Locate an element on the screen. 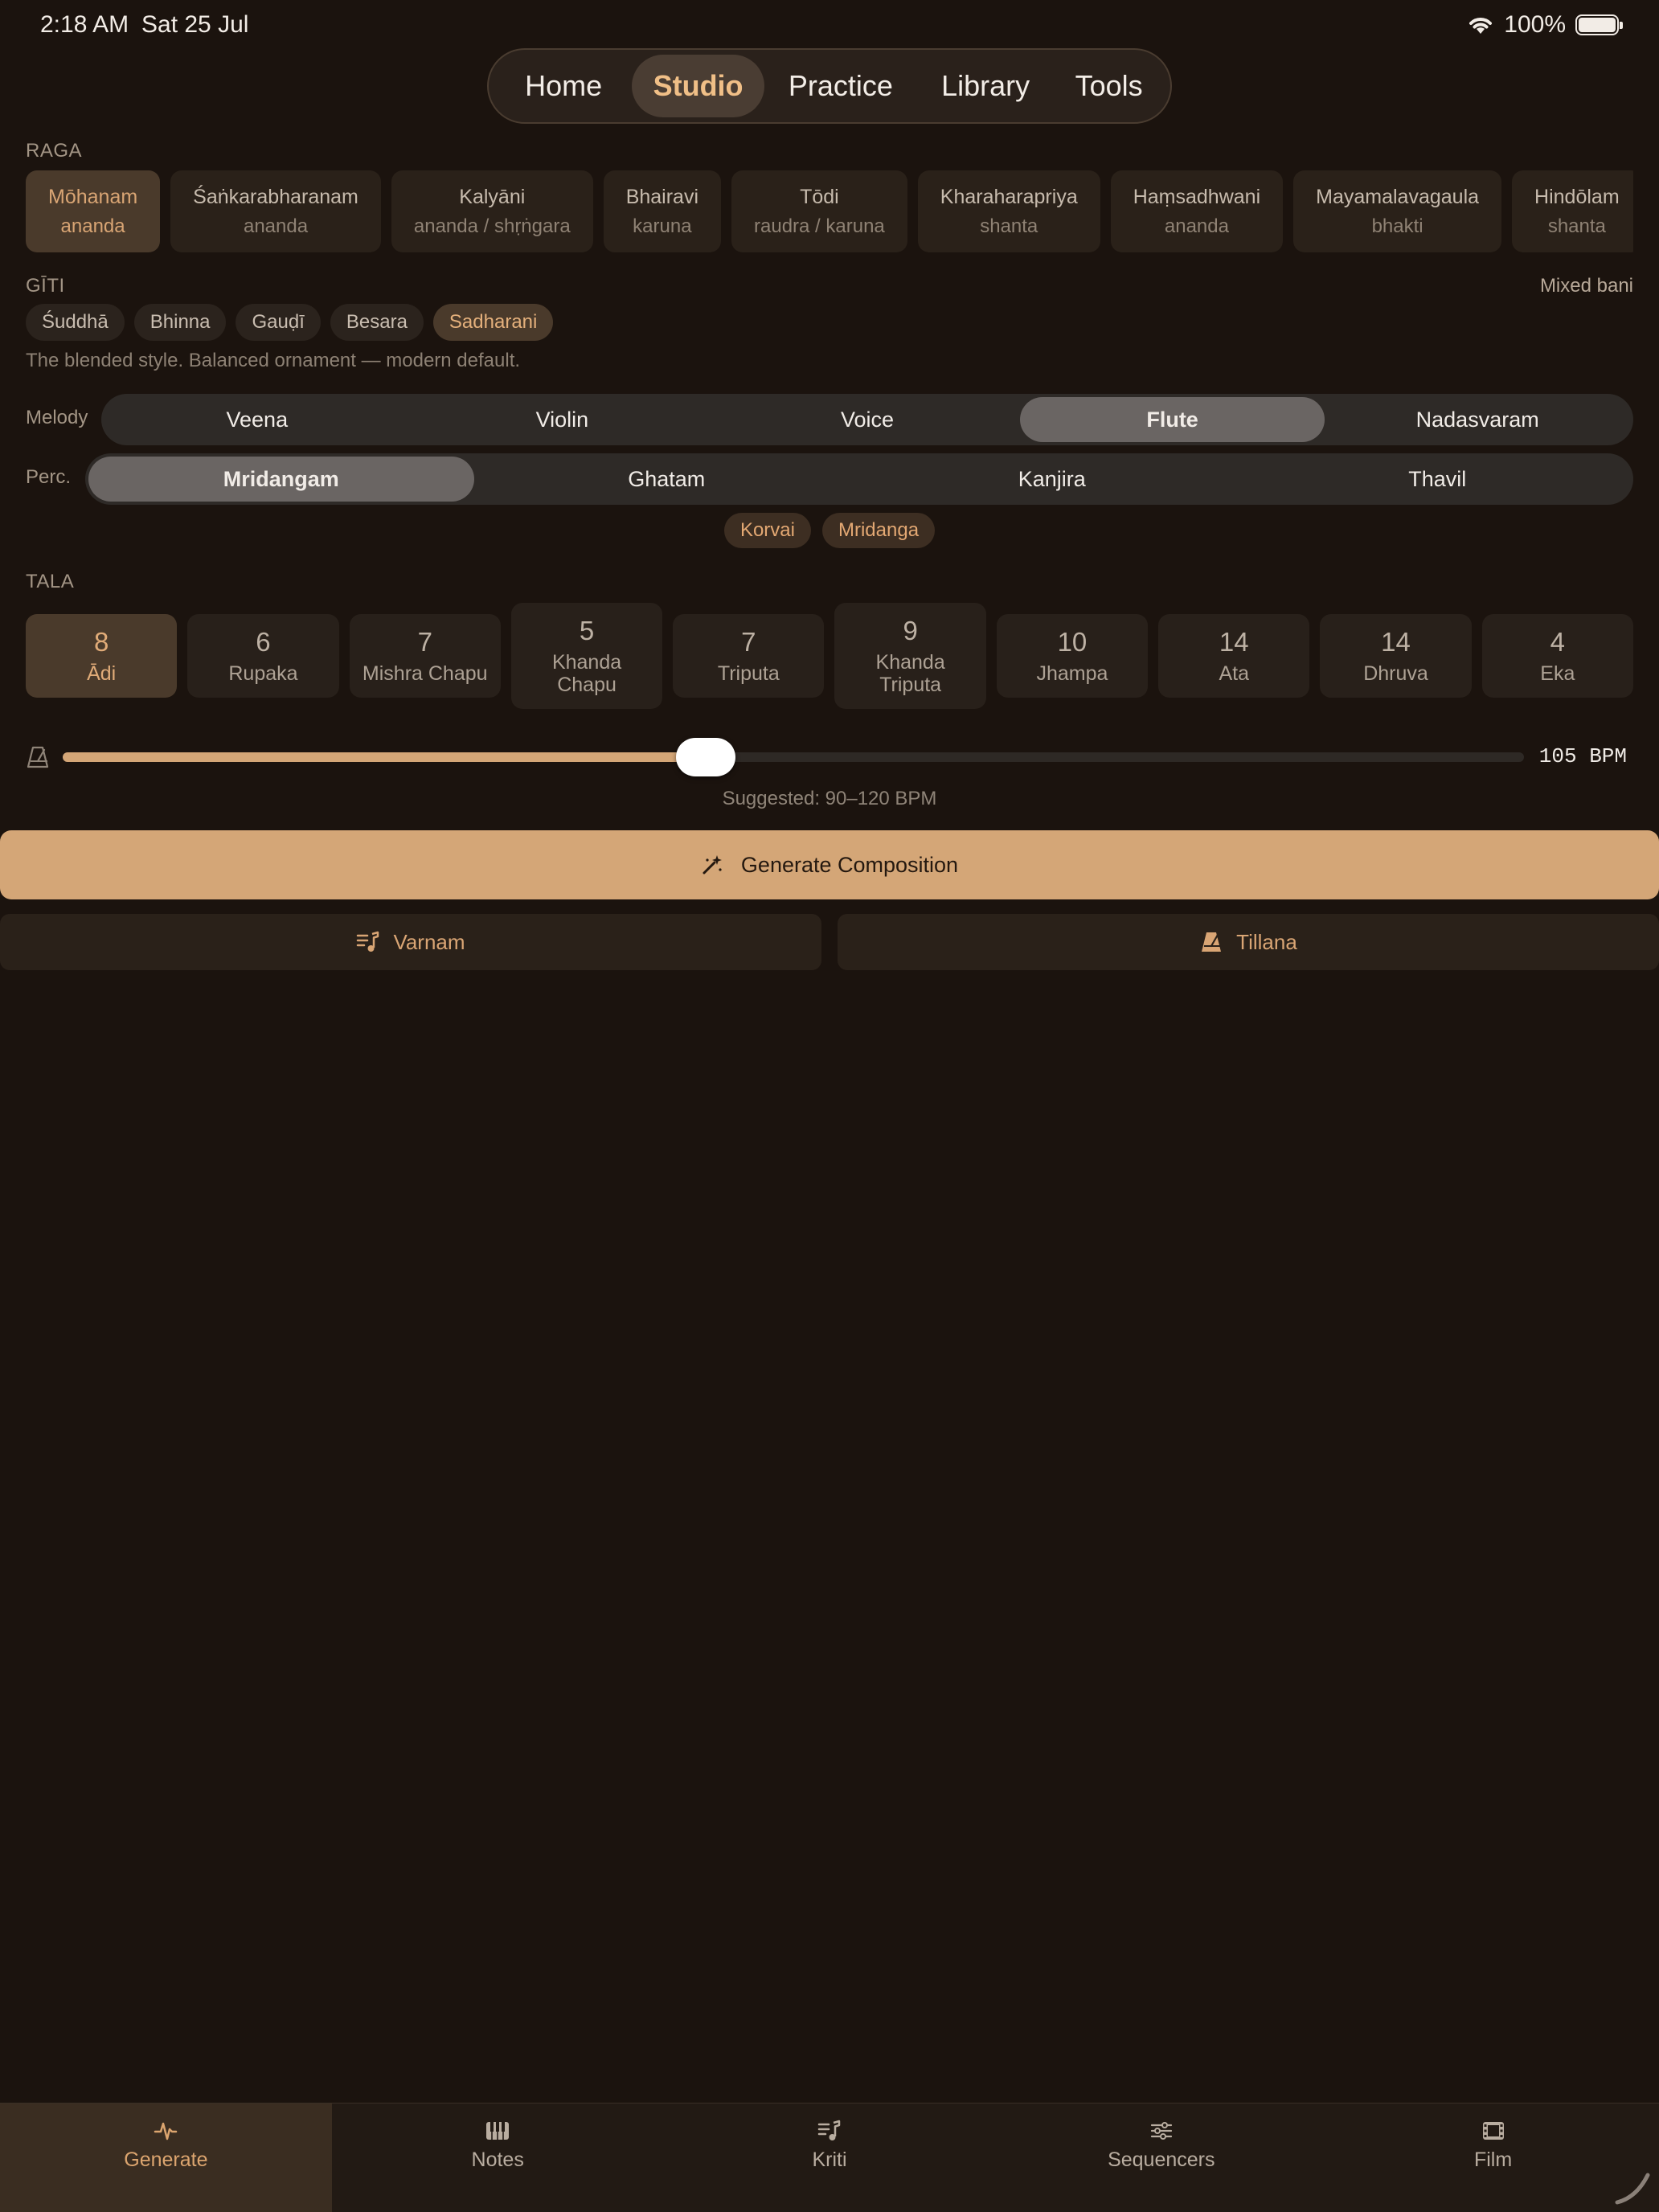 Image resolution: width=1659 pixels, height=2212 pixels. raga-mood: karuna is located at coordinates (662, 226).